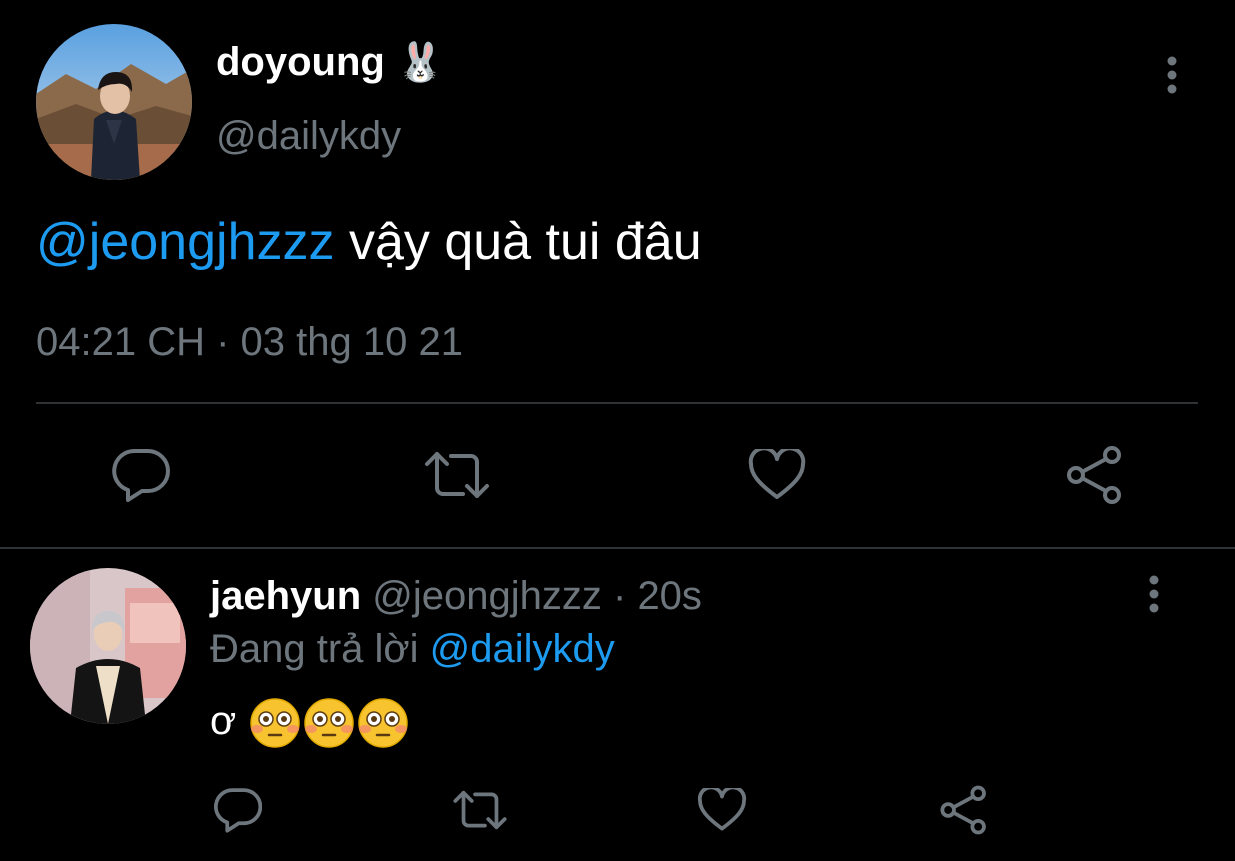 The image size is (1235, 861). I want to click on tweet-text: @jeongjhzzz vậy quà tui đâu, so click(369, 242).